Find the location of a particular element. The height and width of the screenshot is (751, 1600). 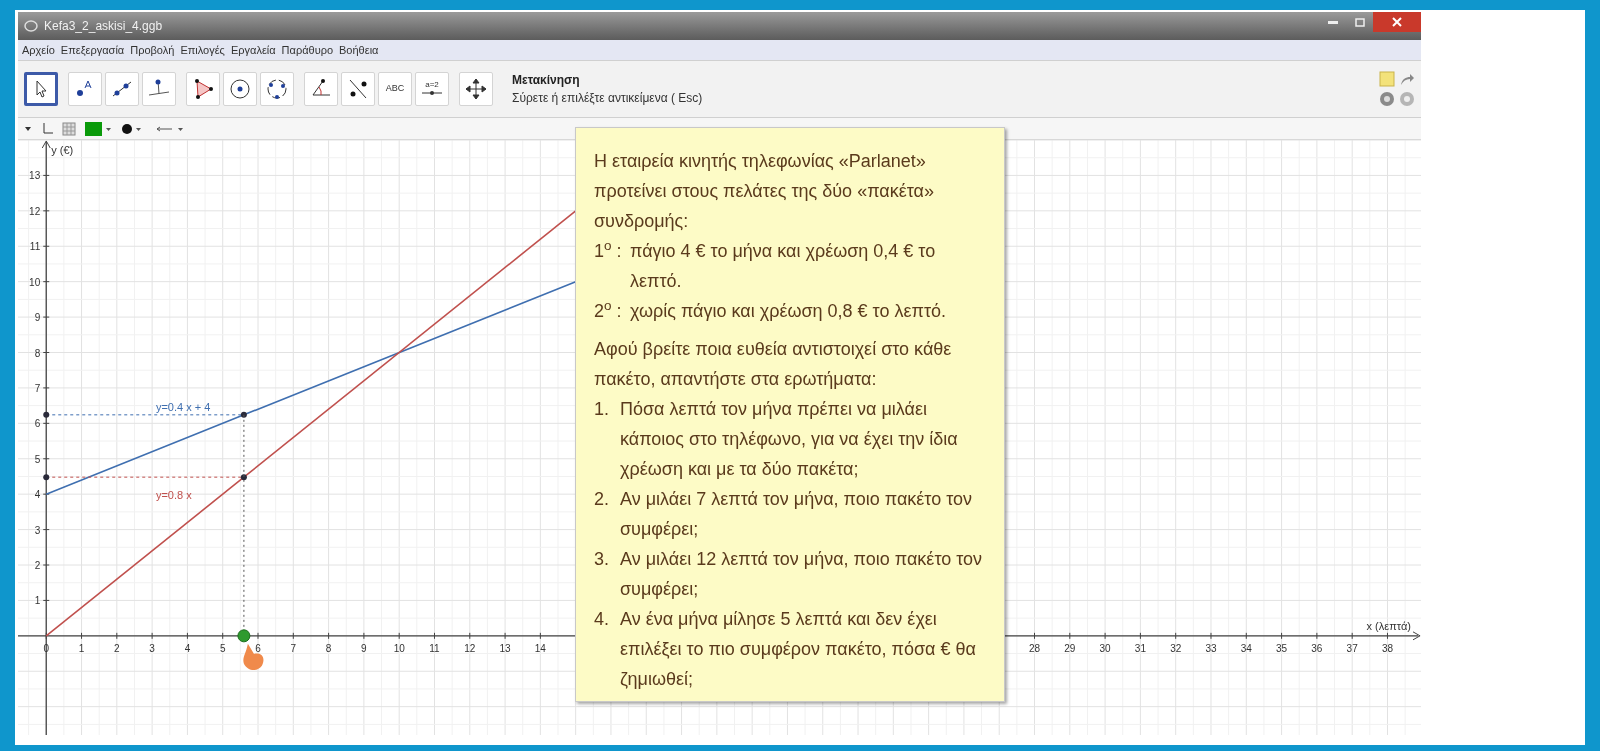

axis-title: x (λεπτά) is located at coordinates (1388, 625).